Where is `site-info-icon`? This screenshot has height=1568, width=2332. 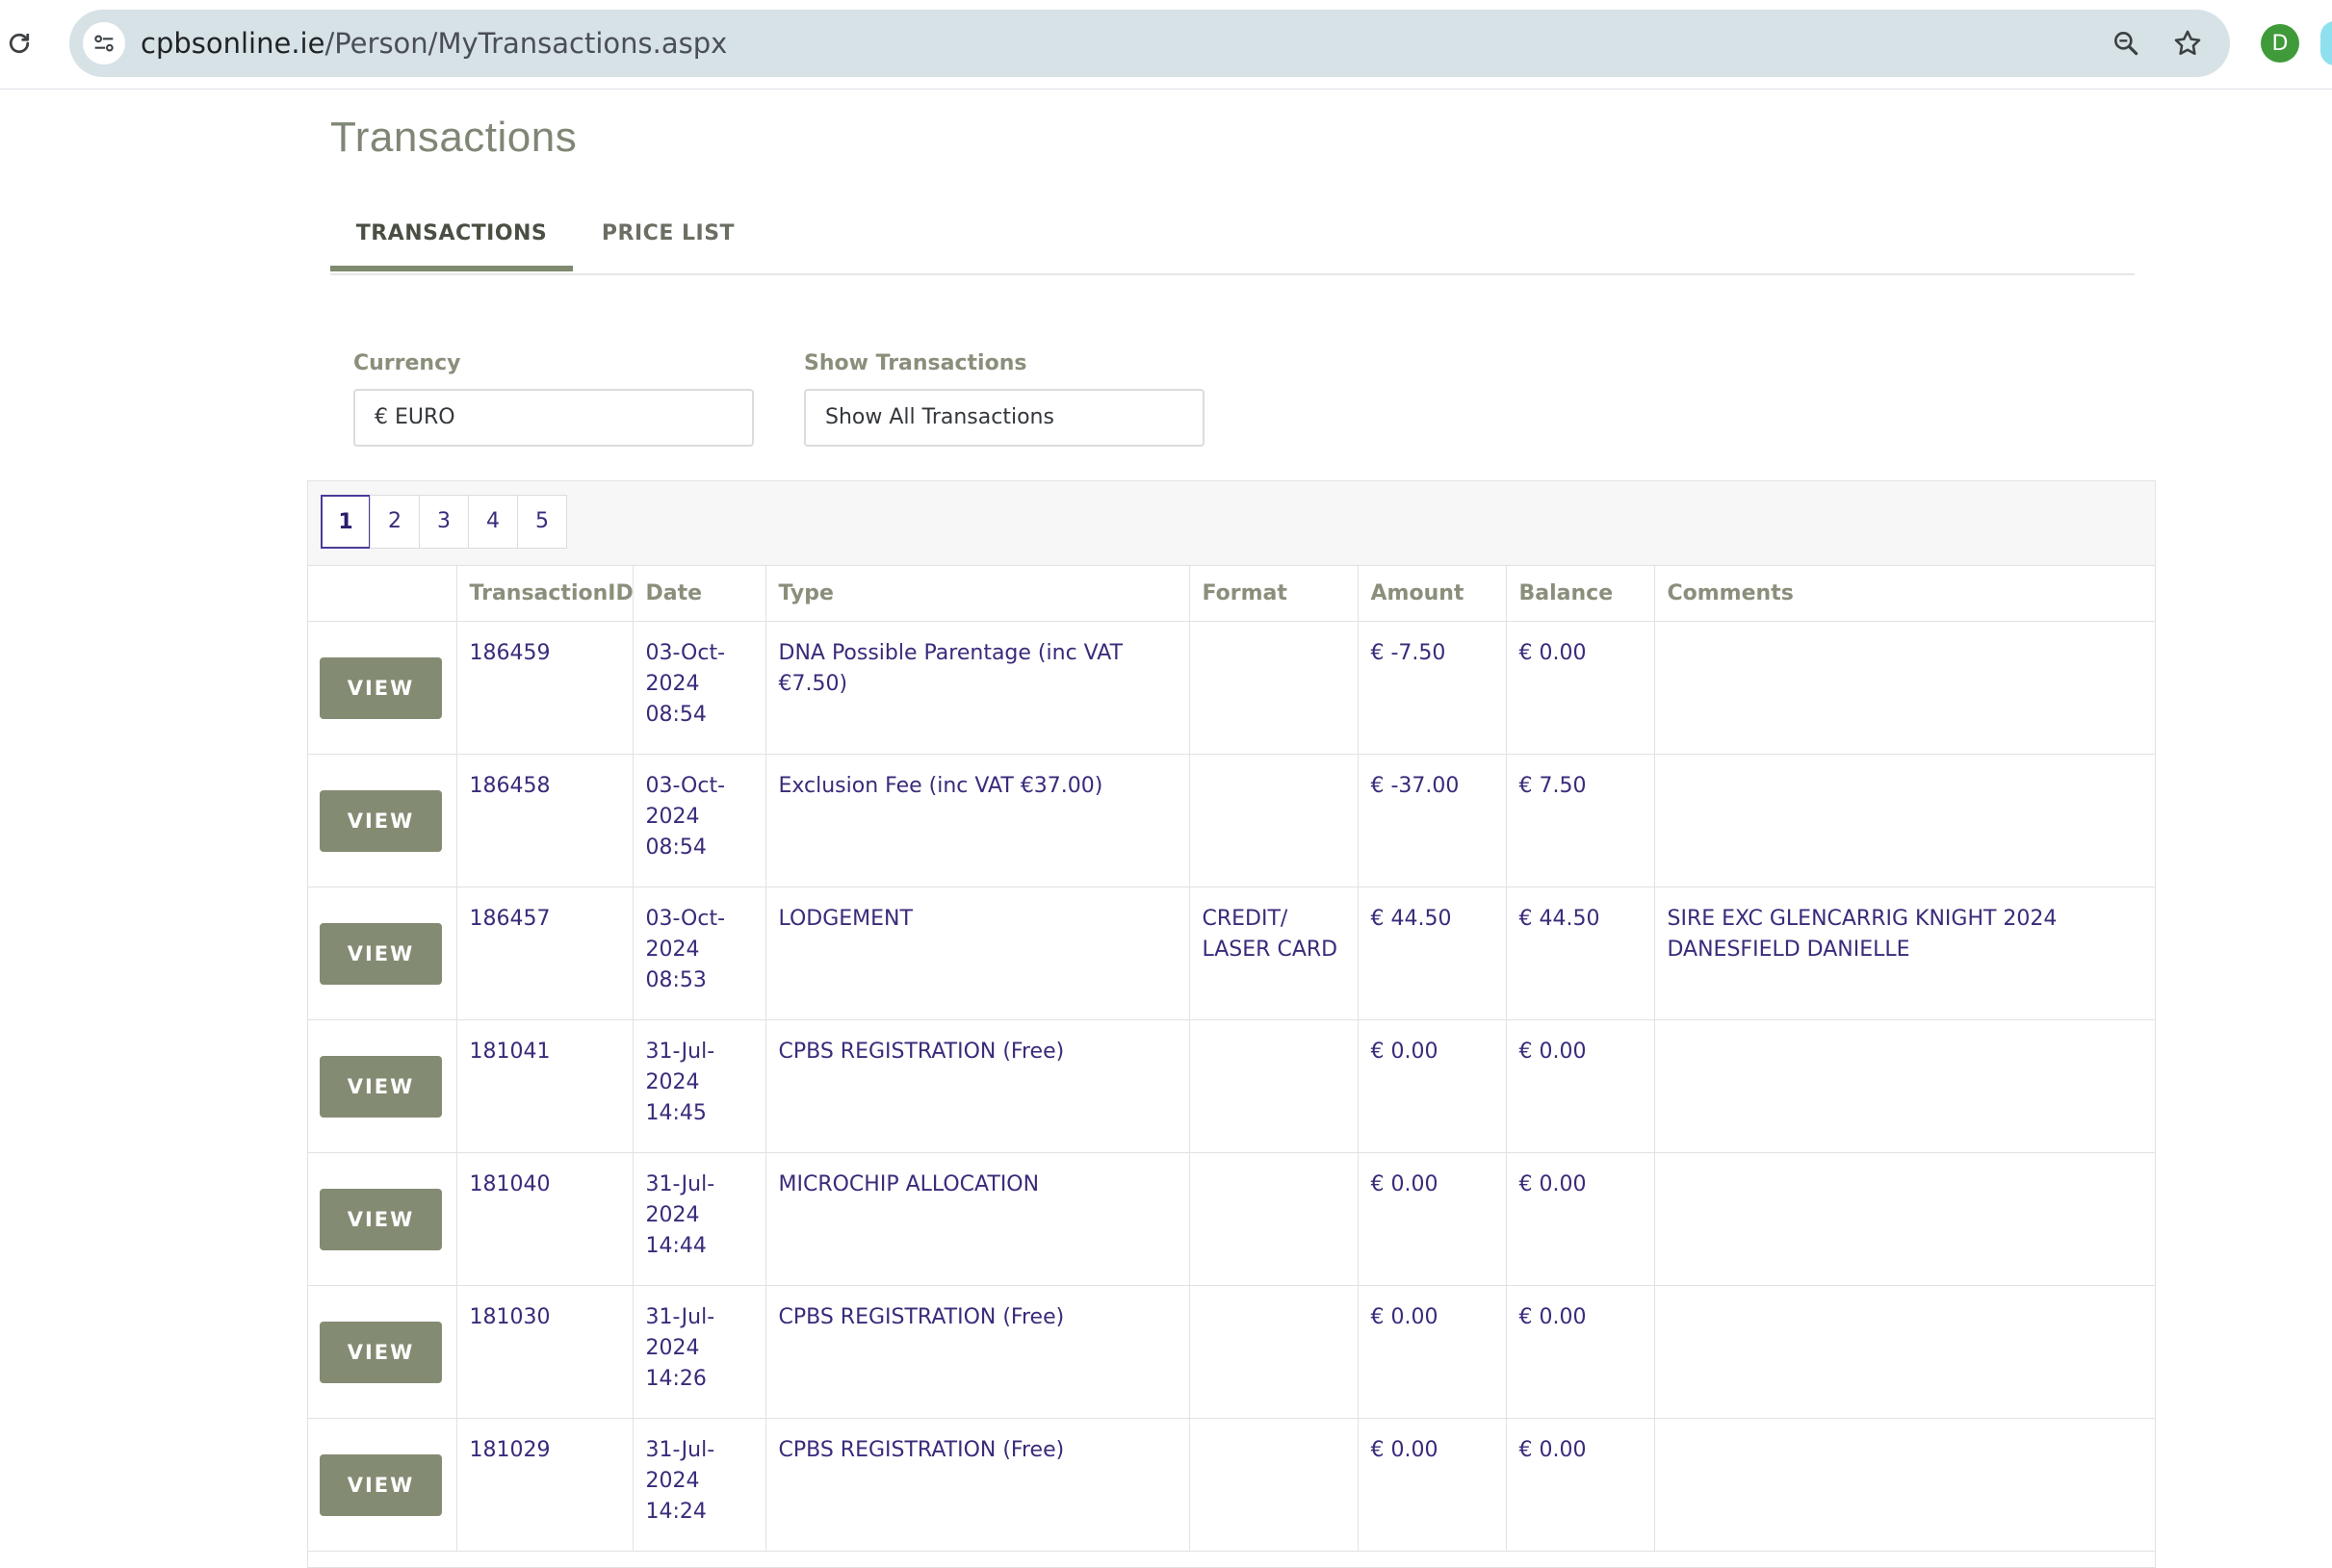
site-info-icon is located at coordinates (104, 43).